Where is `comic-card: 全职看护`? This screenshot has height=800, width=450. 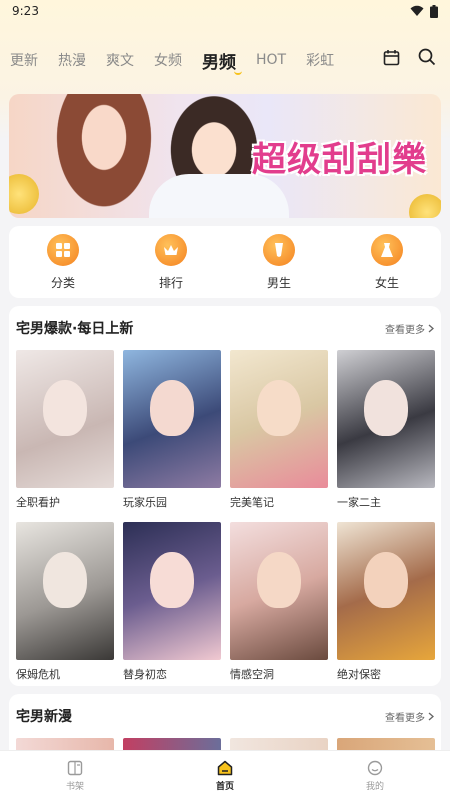 comic-card: 全职看护 is located at coordinates (65, 435).